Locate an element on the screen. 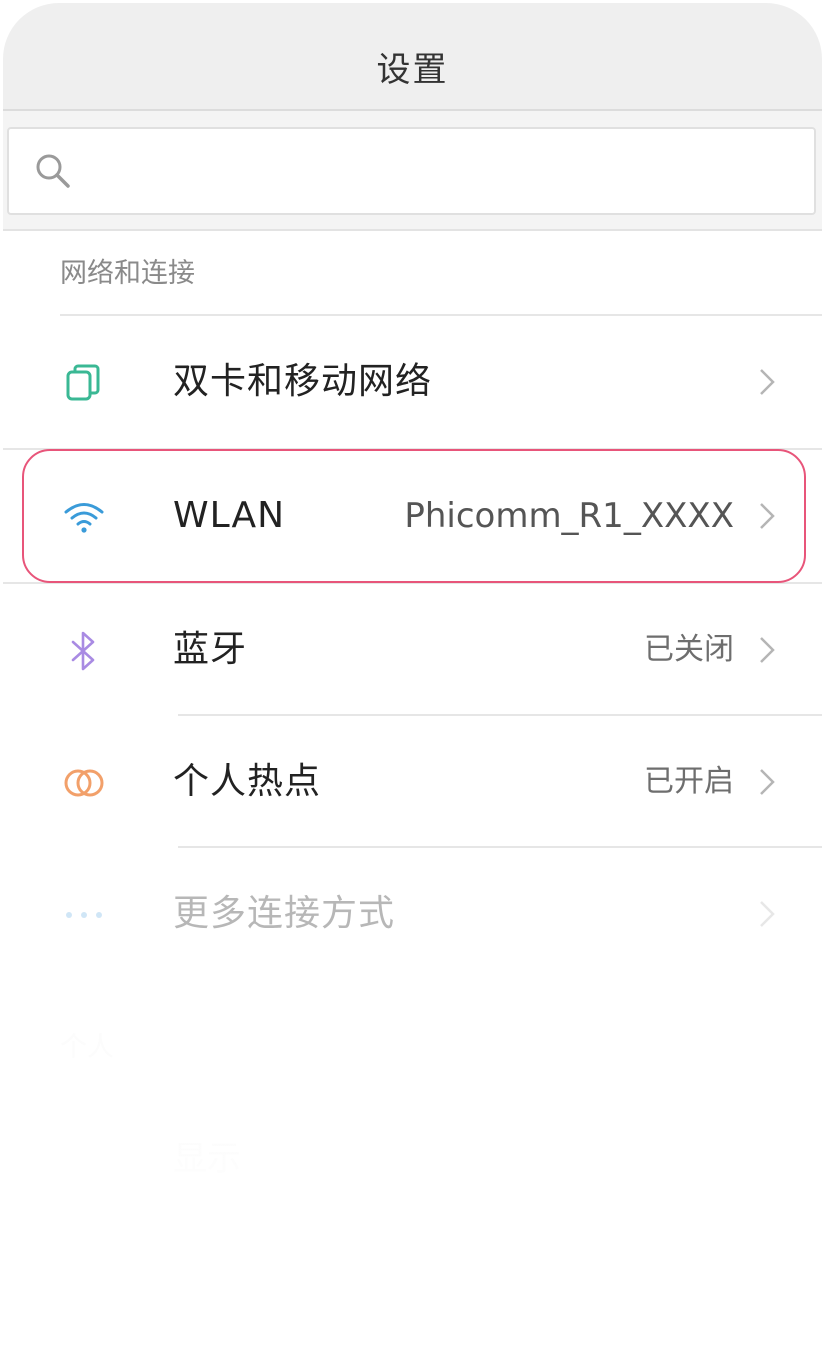 This screenshot has height=1350, width=825. page-title: 设置 is located at coordinates (412, 69).